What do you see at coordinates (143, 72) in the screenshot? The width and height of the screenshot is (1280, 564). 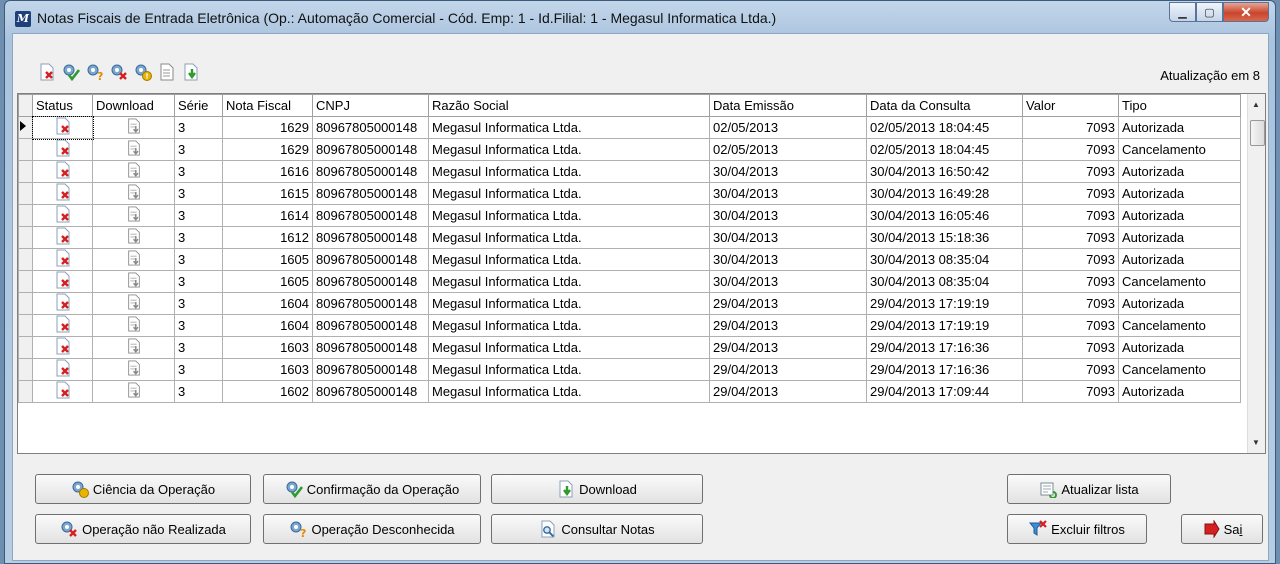 I see `aware-icon` at bounding box center [143, 72].